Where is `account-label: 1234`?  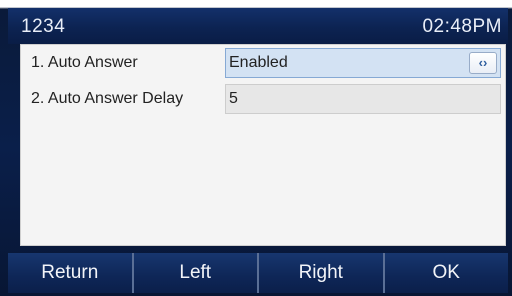
account-label: 1234 is located at coordinates (43, 26).